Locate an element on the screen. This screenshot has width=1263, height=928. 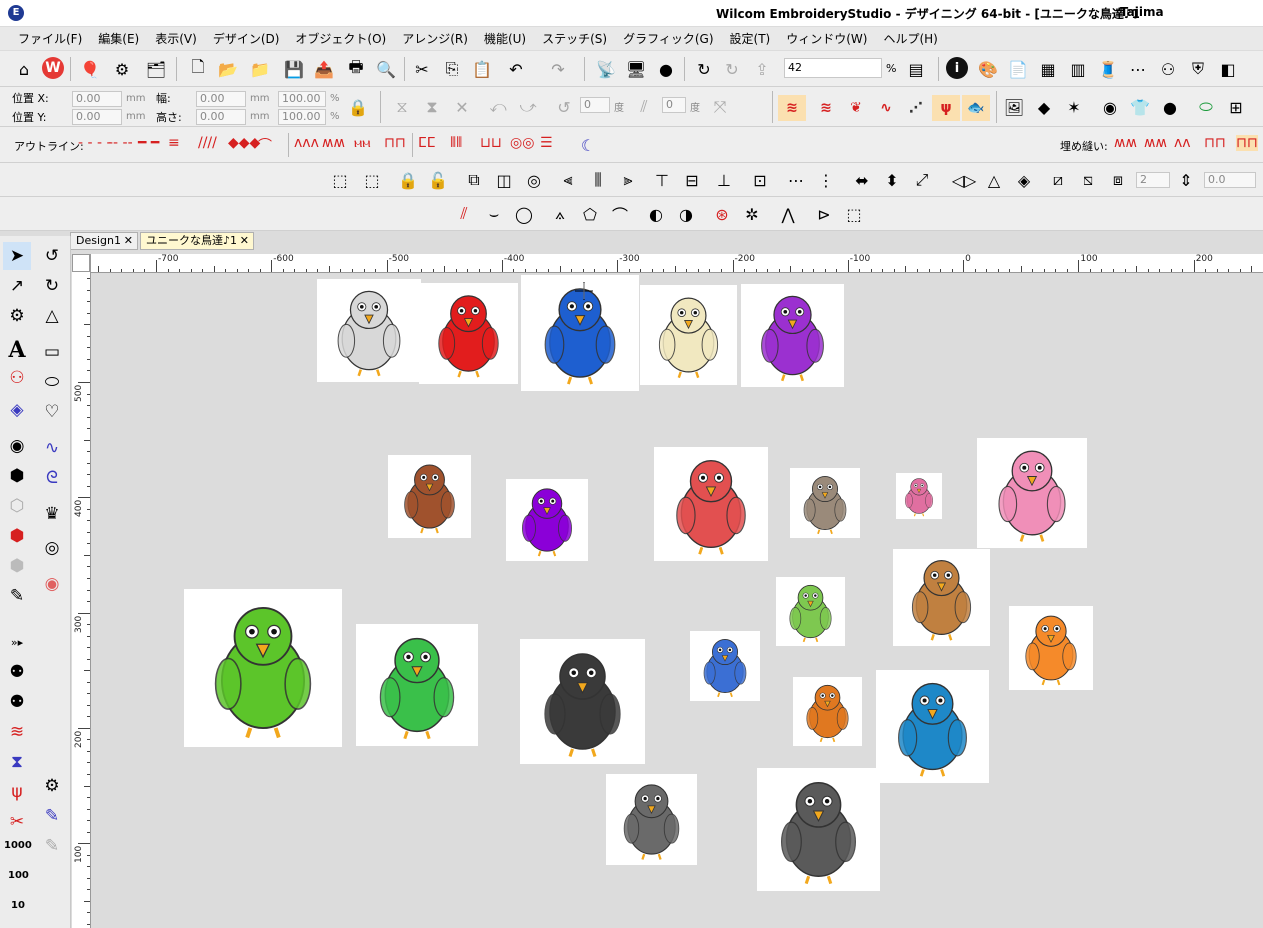
people-stack-icon: ⚉ is located at coordinates (17, 672).